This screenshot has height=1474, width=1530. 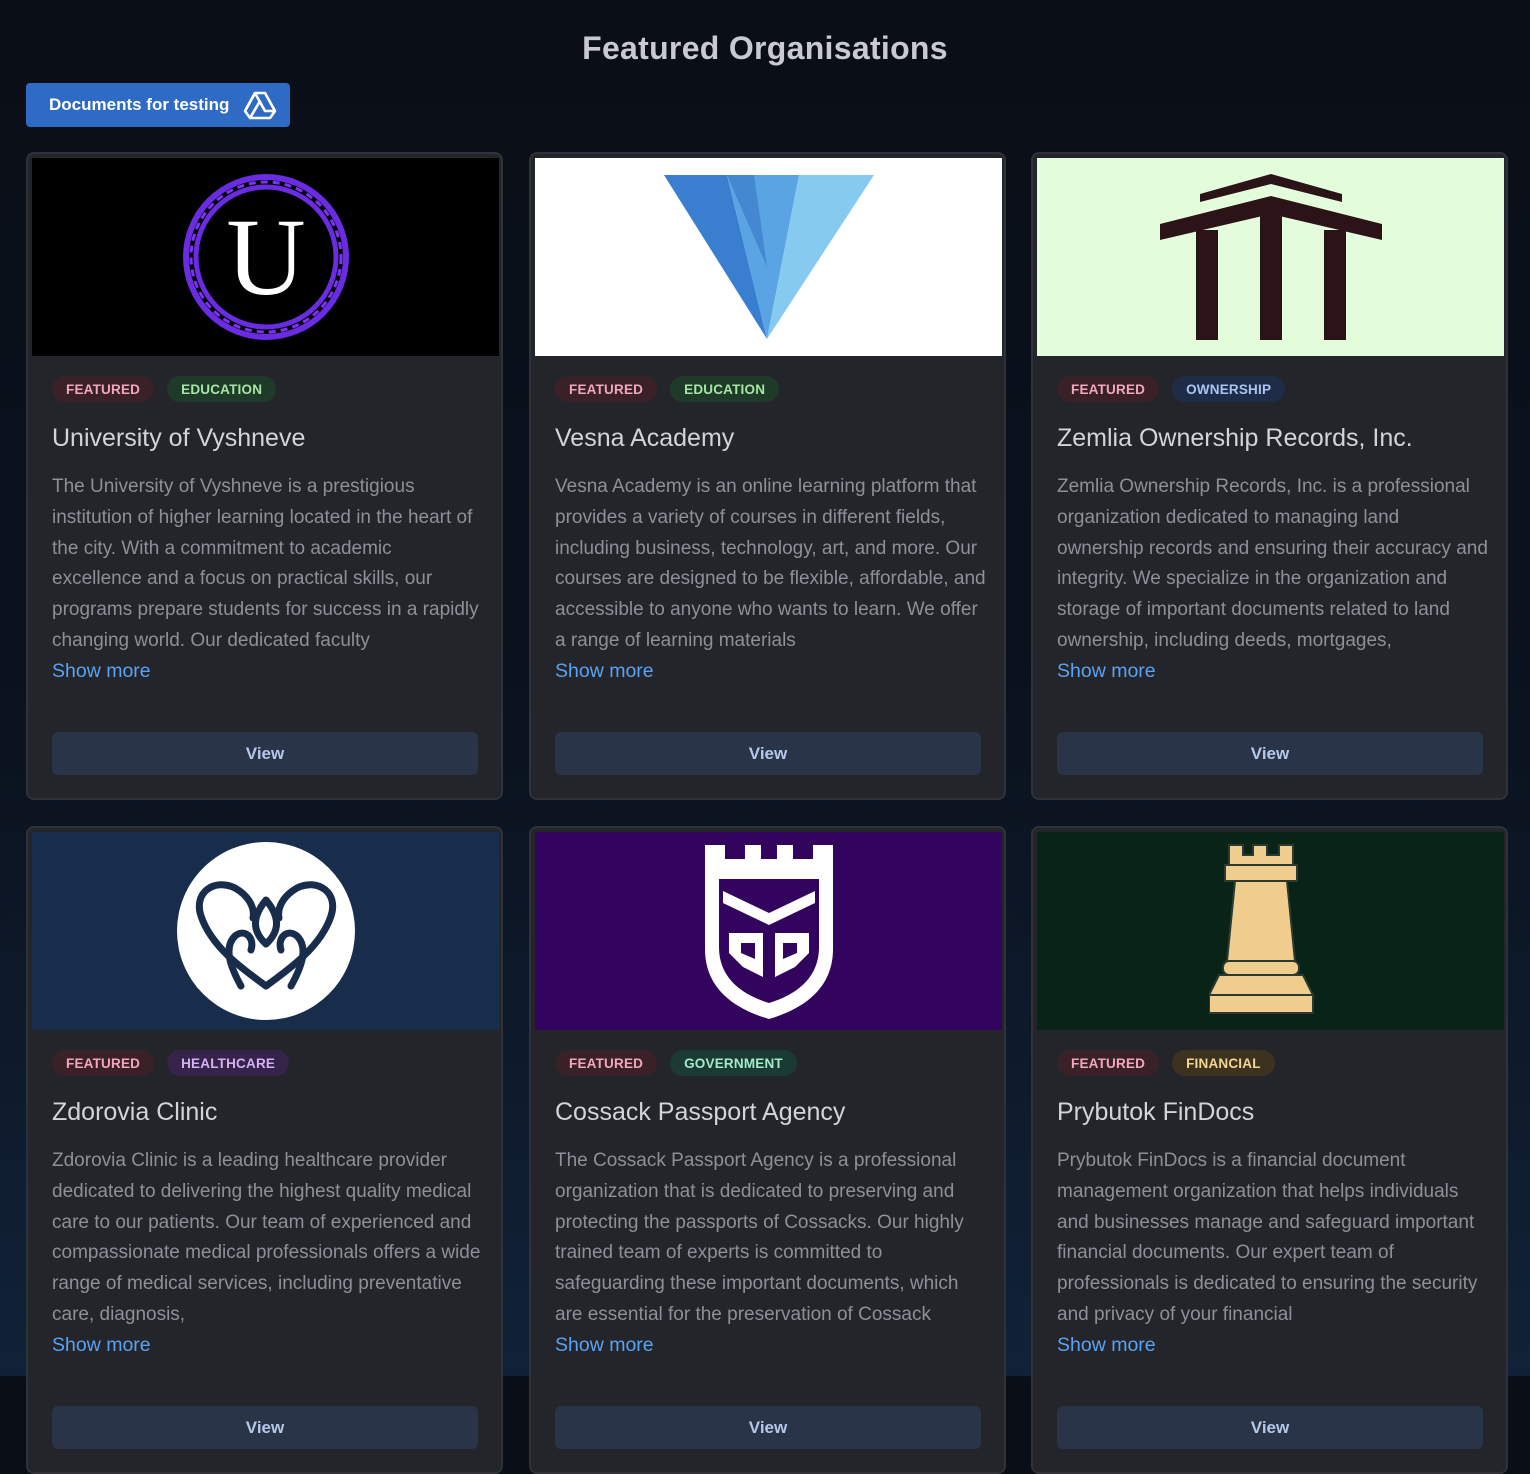 I want to click on organisation-name: Cossack Passport Agency, so click(x=700, y=1112).